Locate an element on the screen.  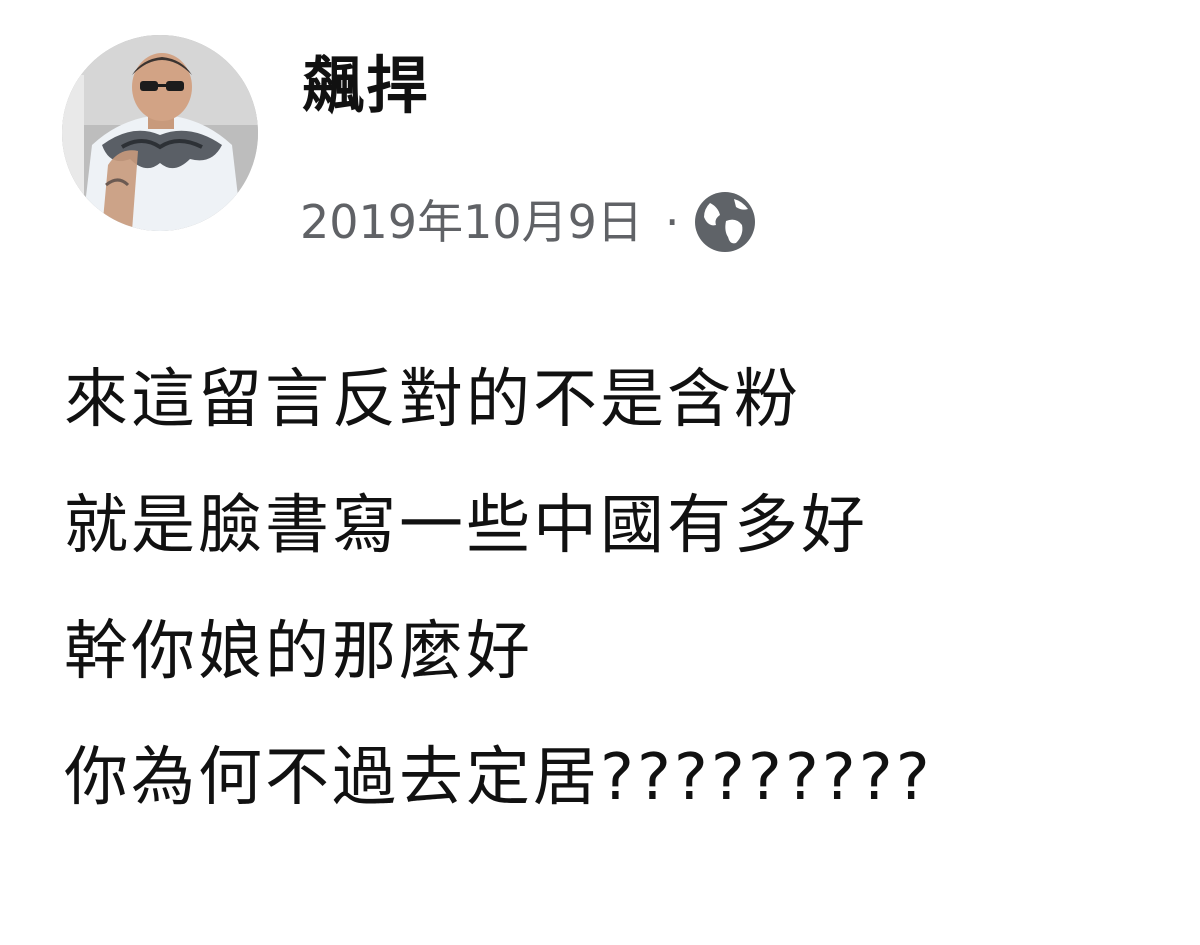
avatar is located at coordinates (160, 133).